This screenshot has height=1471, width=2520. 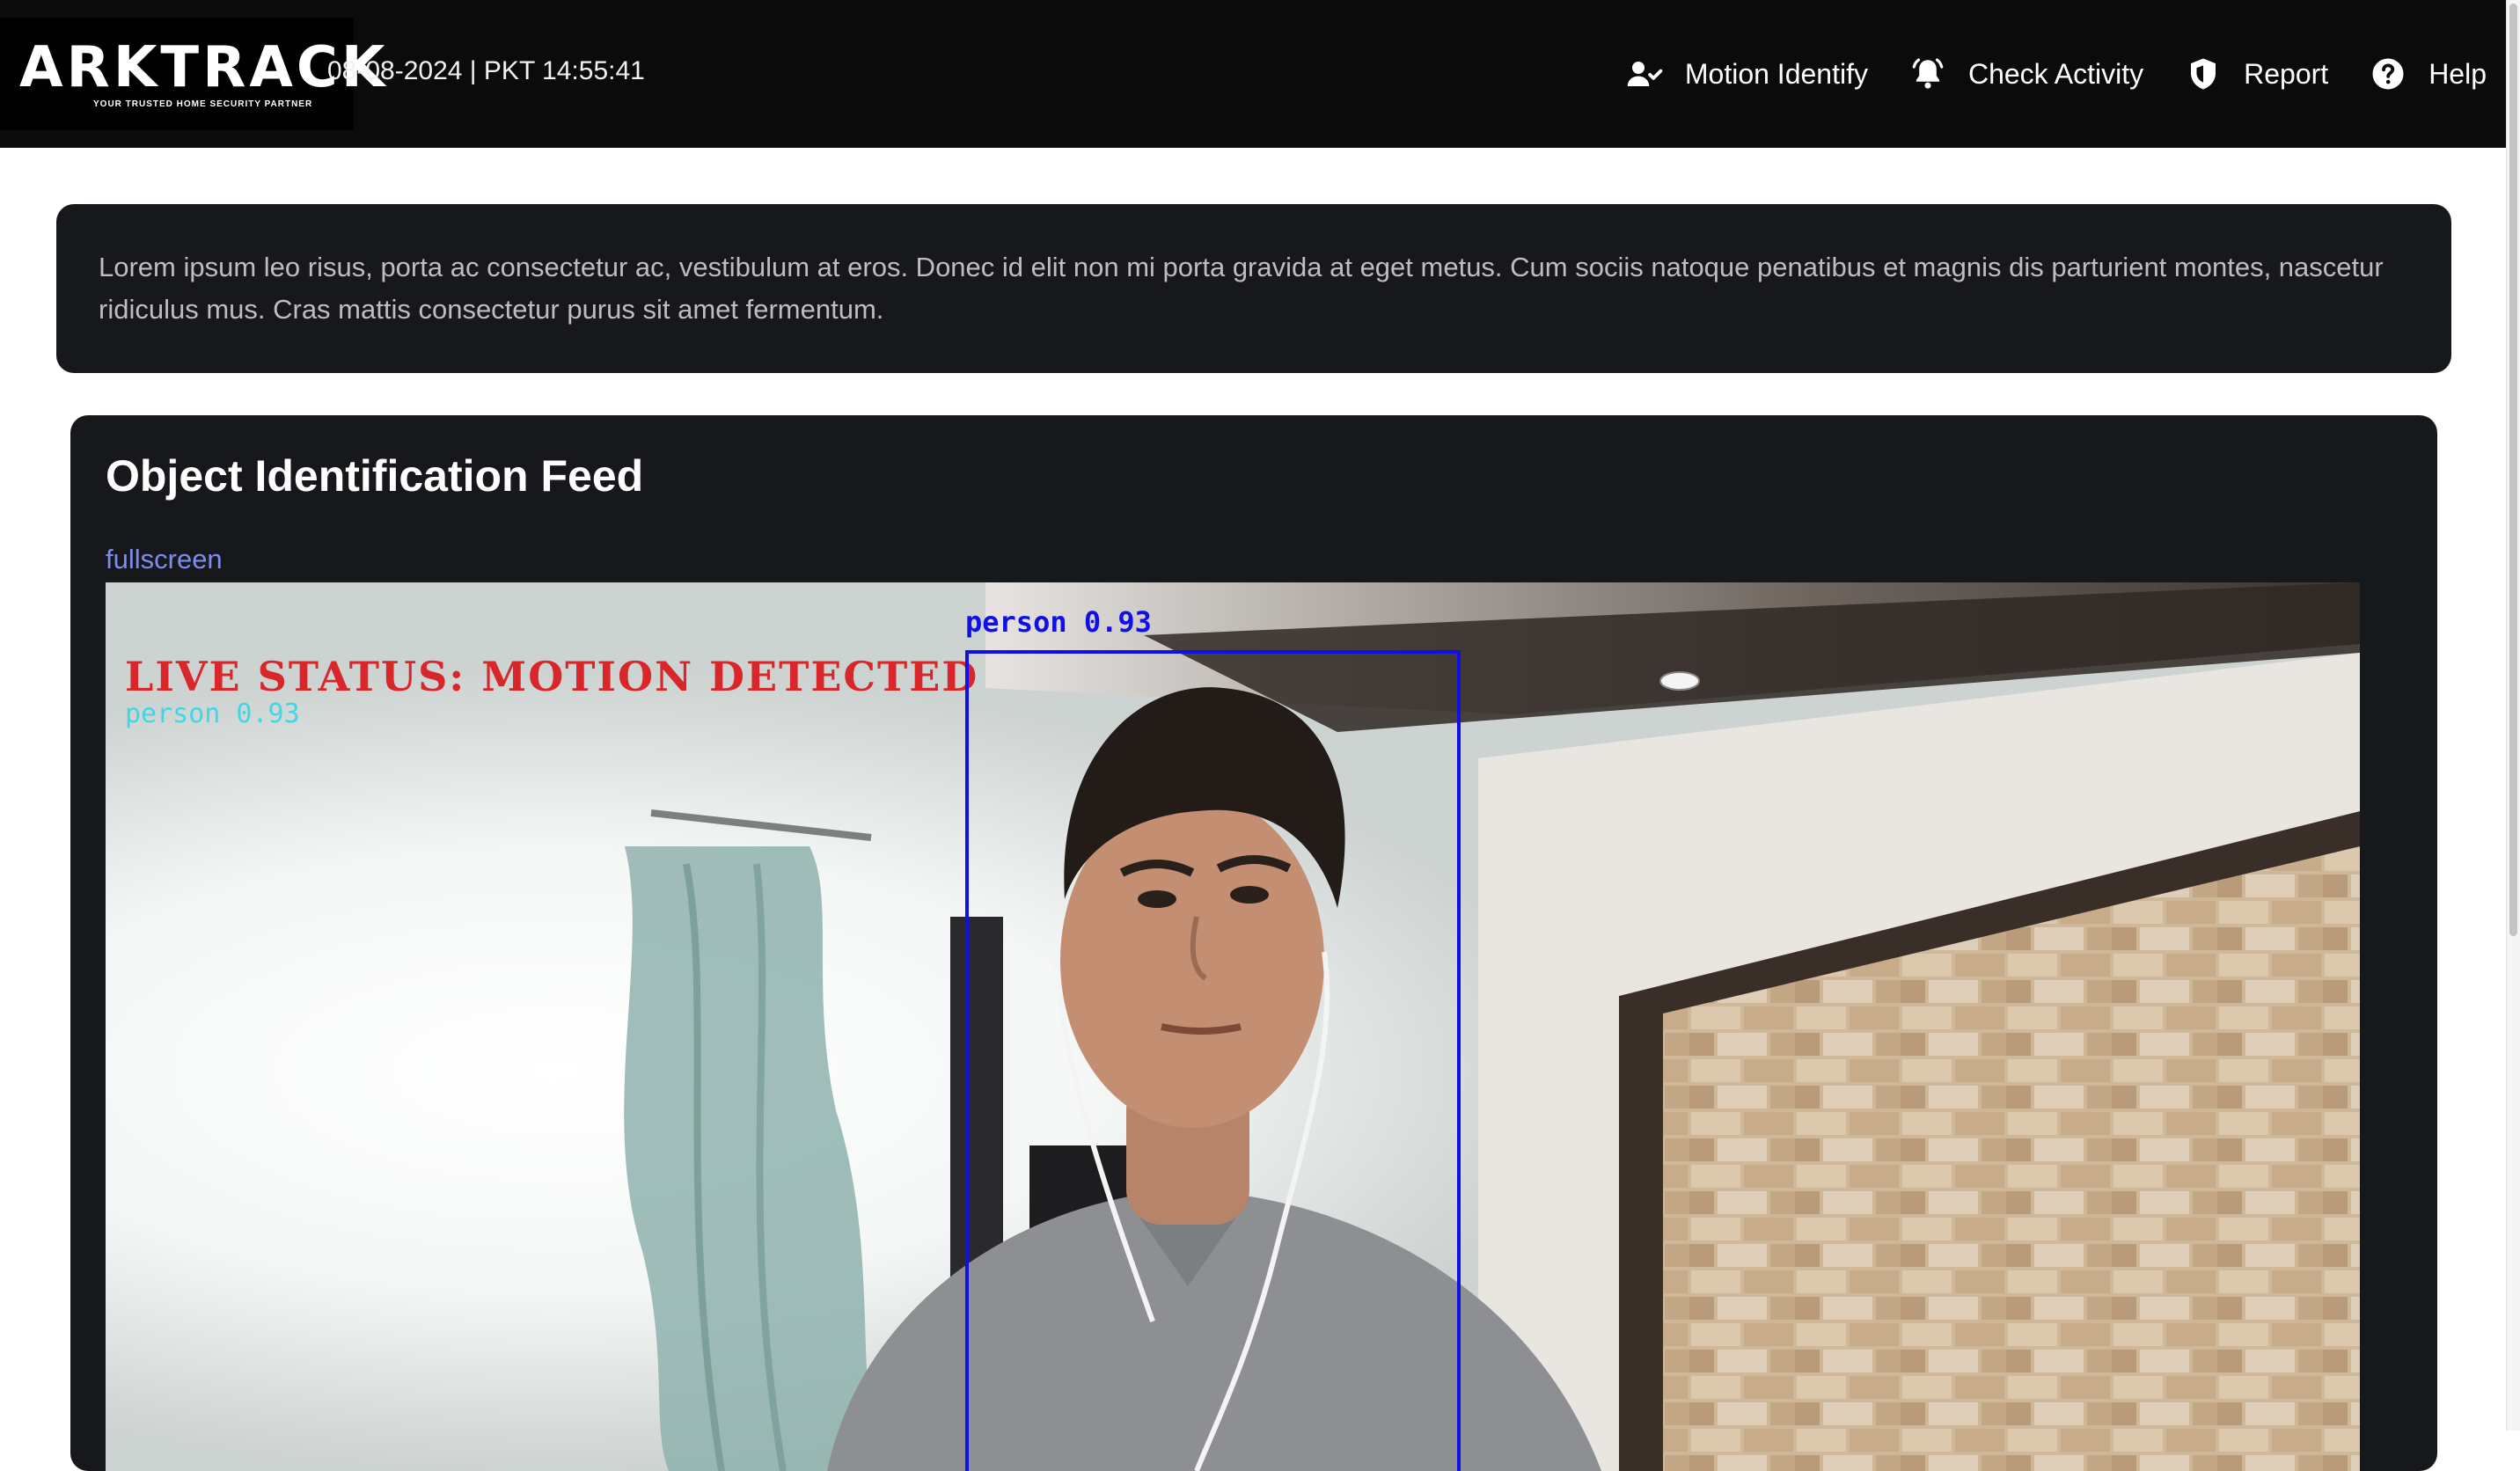 I want to click on feed-title: Object Identification Feed, so click(x=375, y=476).